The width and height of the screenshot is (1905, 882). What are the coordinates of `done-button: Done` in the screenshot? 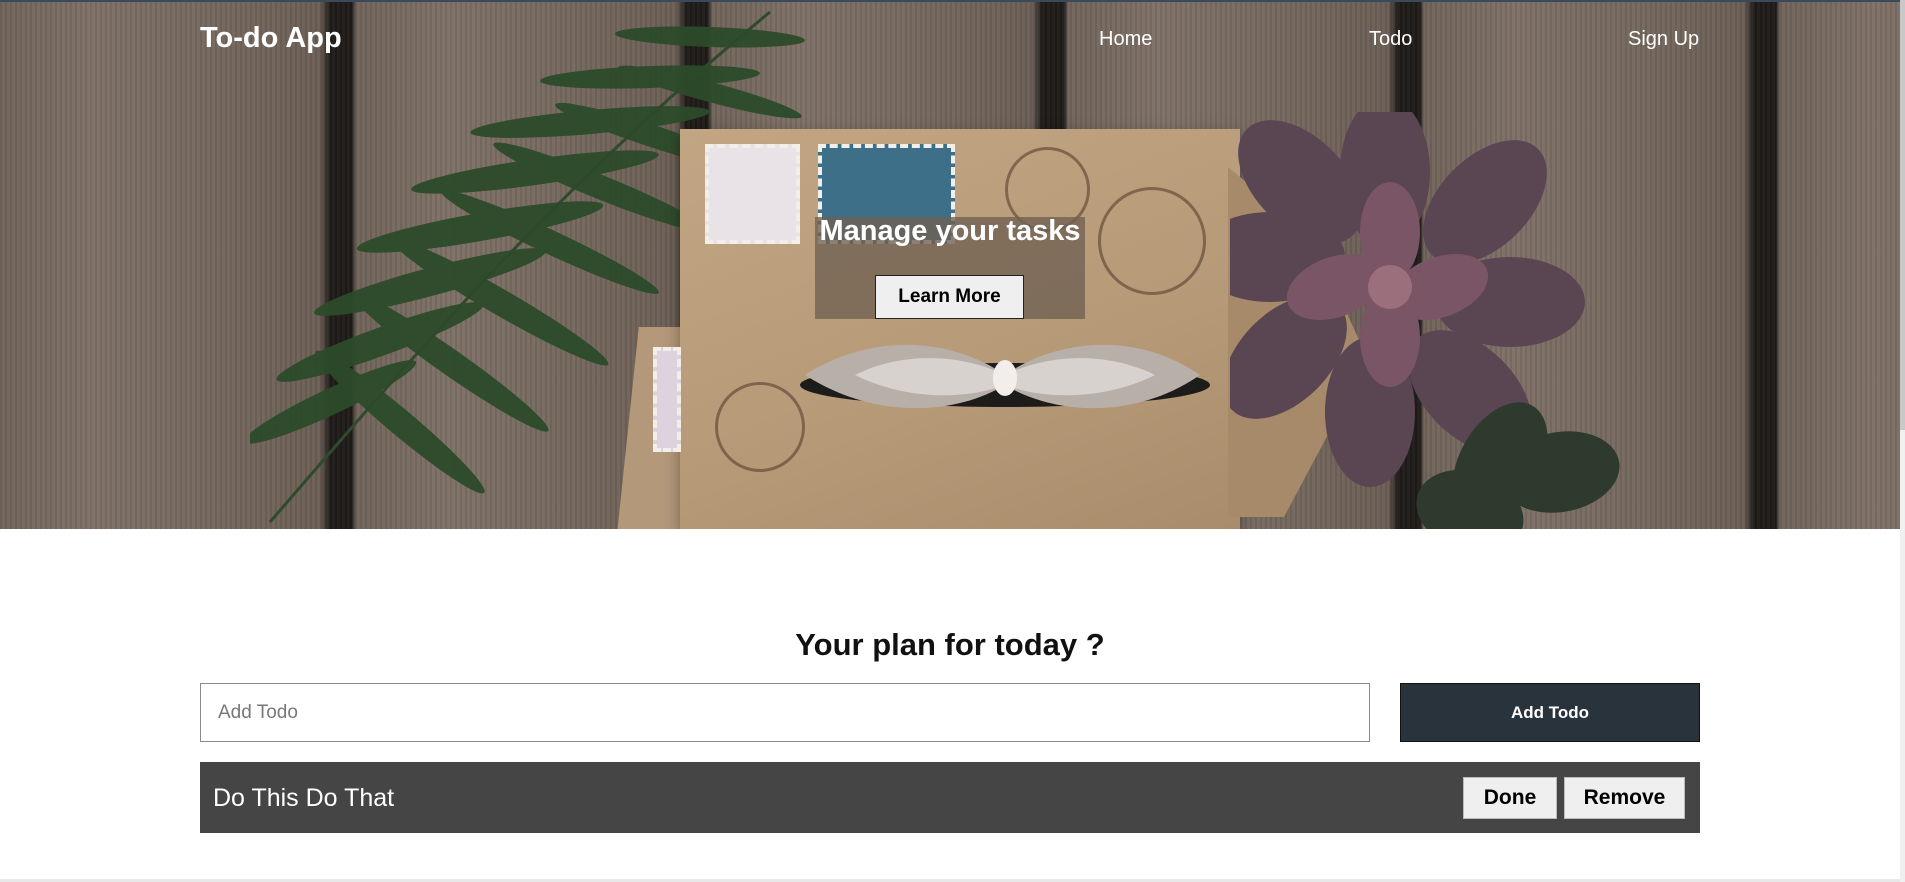 It's located at (1510, 798).